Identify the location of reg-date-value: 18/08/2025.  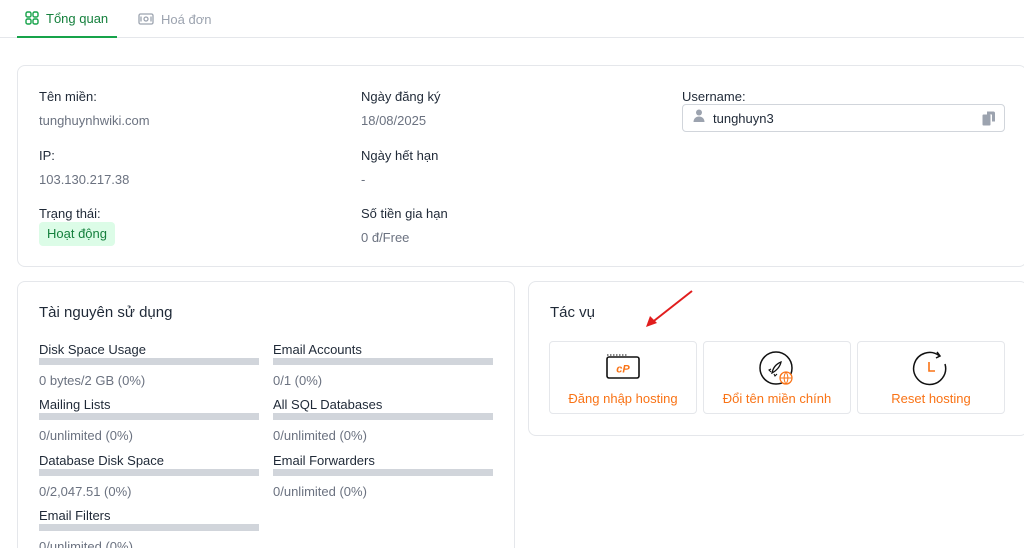
(394, 120).